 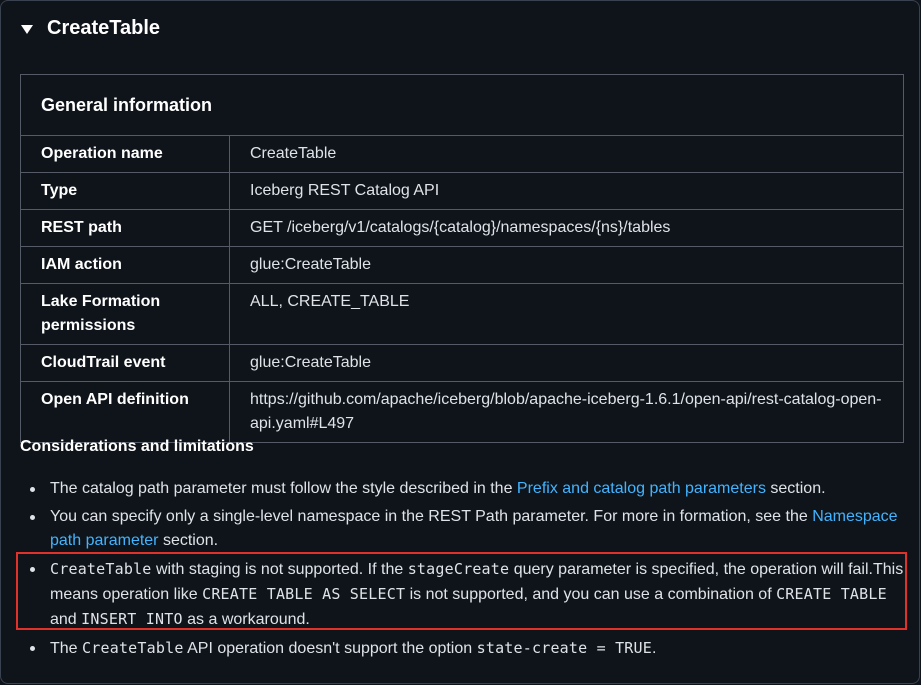 What do you see at coordinates (462, 105) in the screenshot?
I see `table-caption: General information` at bounding box center [462, 105].